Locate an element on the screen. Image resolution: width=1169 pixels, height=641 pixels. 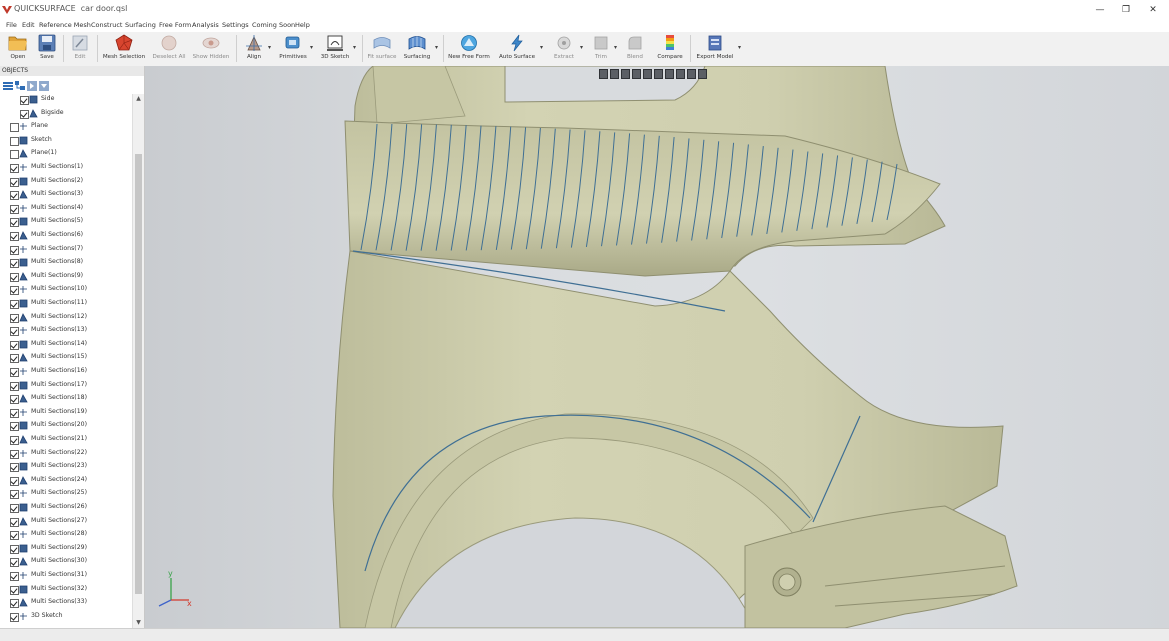
tree-item: Bigside is located at coordinates (66, 114).